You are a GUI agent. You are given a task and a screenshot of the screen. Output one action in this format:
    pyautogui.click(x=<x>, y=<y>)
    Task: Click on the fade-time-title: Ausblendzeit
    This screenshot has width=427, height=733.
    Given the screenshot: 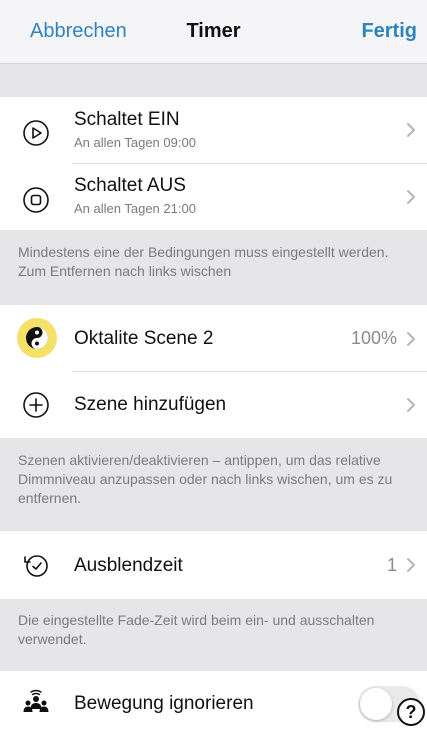 What is the action you would take?
    pyautogui.click(x=128, y=565)
    